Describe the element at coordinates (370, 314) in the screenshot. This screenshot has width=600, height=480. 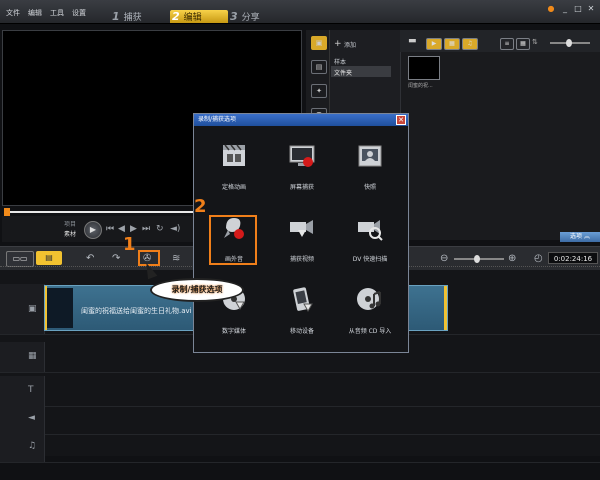
I see `option-audio-cd: 从音频 CD 导入` at that location.